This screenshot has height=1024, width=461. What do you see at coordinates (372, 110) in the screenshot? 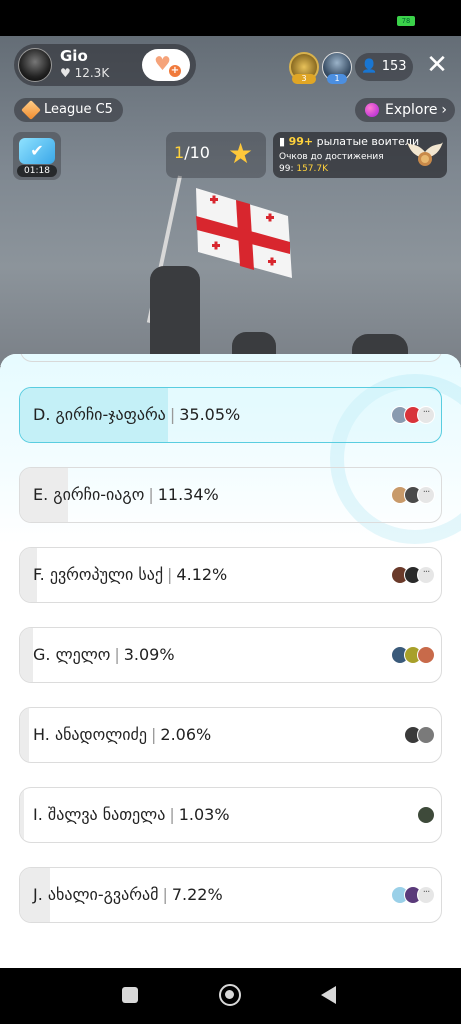
I see `planet-icon` at bounding box center [372, 110].